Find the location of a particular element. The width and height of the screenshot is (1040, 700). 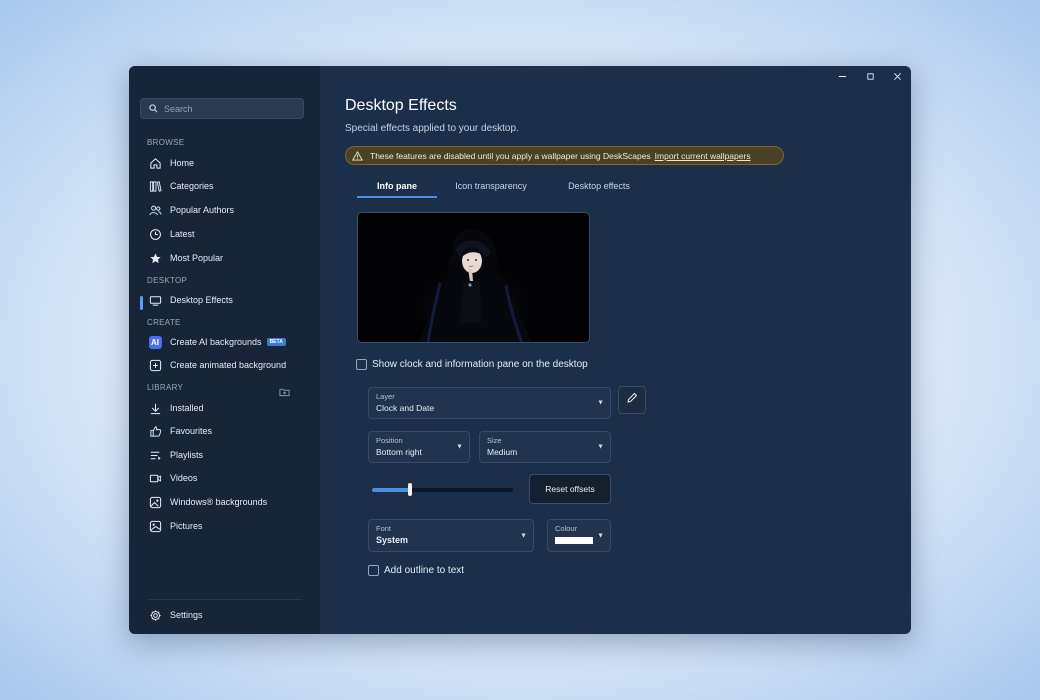

show-clock-checkbox is located at coordinates (361, 364).